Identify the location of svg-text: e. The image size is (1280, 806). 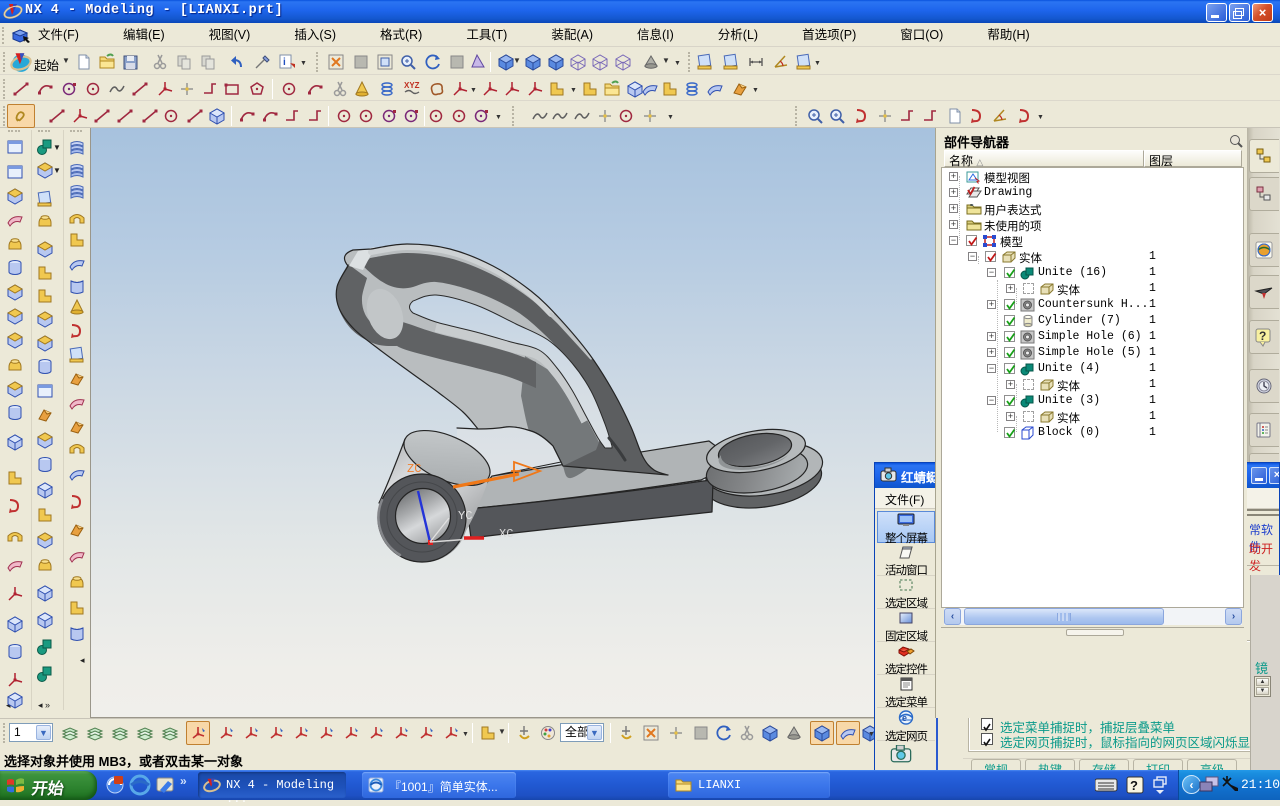
(904, 718).